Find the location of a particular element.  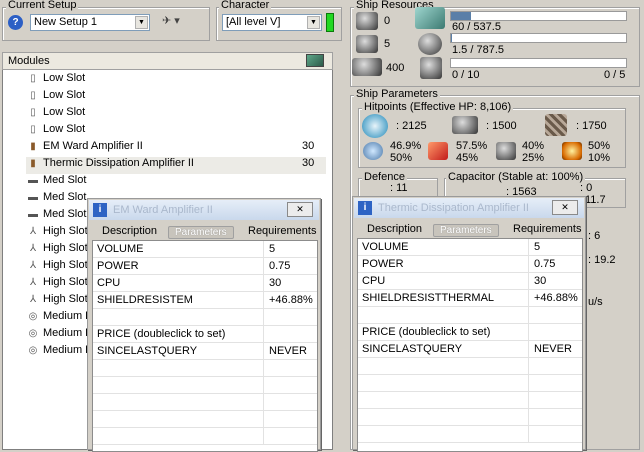

setup-select: New Setup 1 ▼ is located at coordinates (90, 22).